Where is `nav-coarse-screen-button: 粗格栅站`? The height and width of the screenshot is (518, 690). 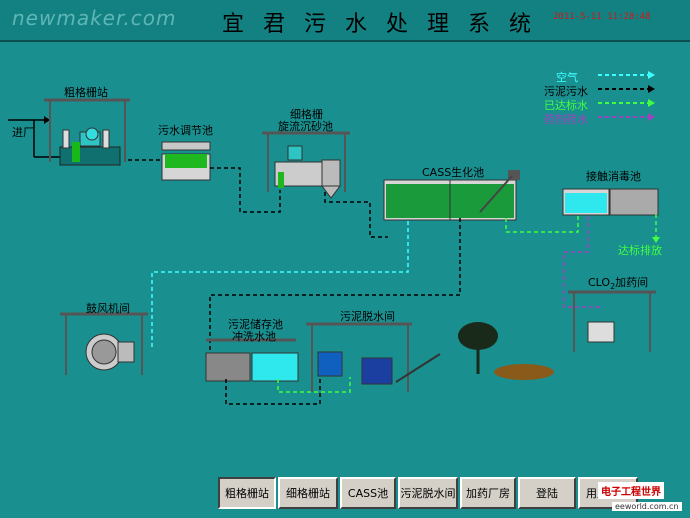 nav-coarse-screen-button: 粗格栅站 is located at coordinates (247, 493).